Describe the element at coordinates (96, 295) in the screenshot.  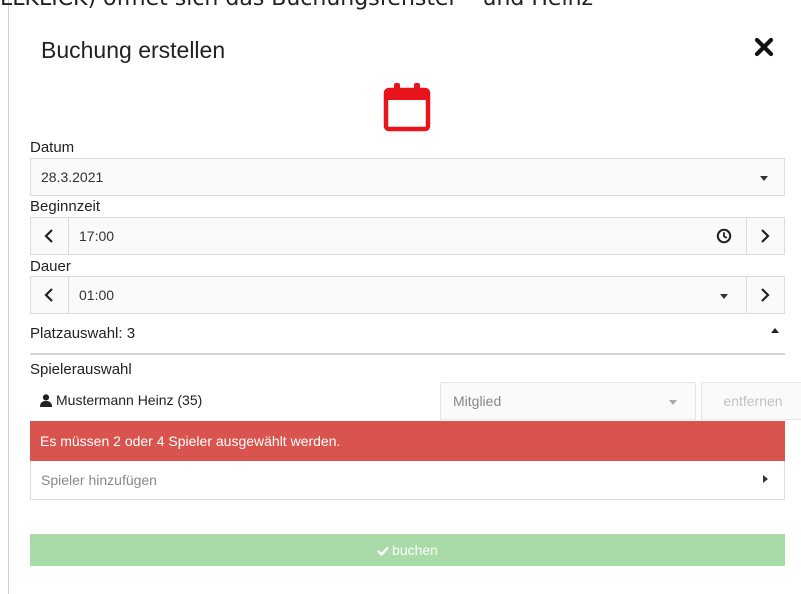
I see `dauer-value: 01:00` at that location.